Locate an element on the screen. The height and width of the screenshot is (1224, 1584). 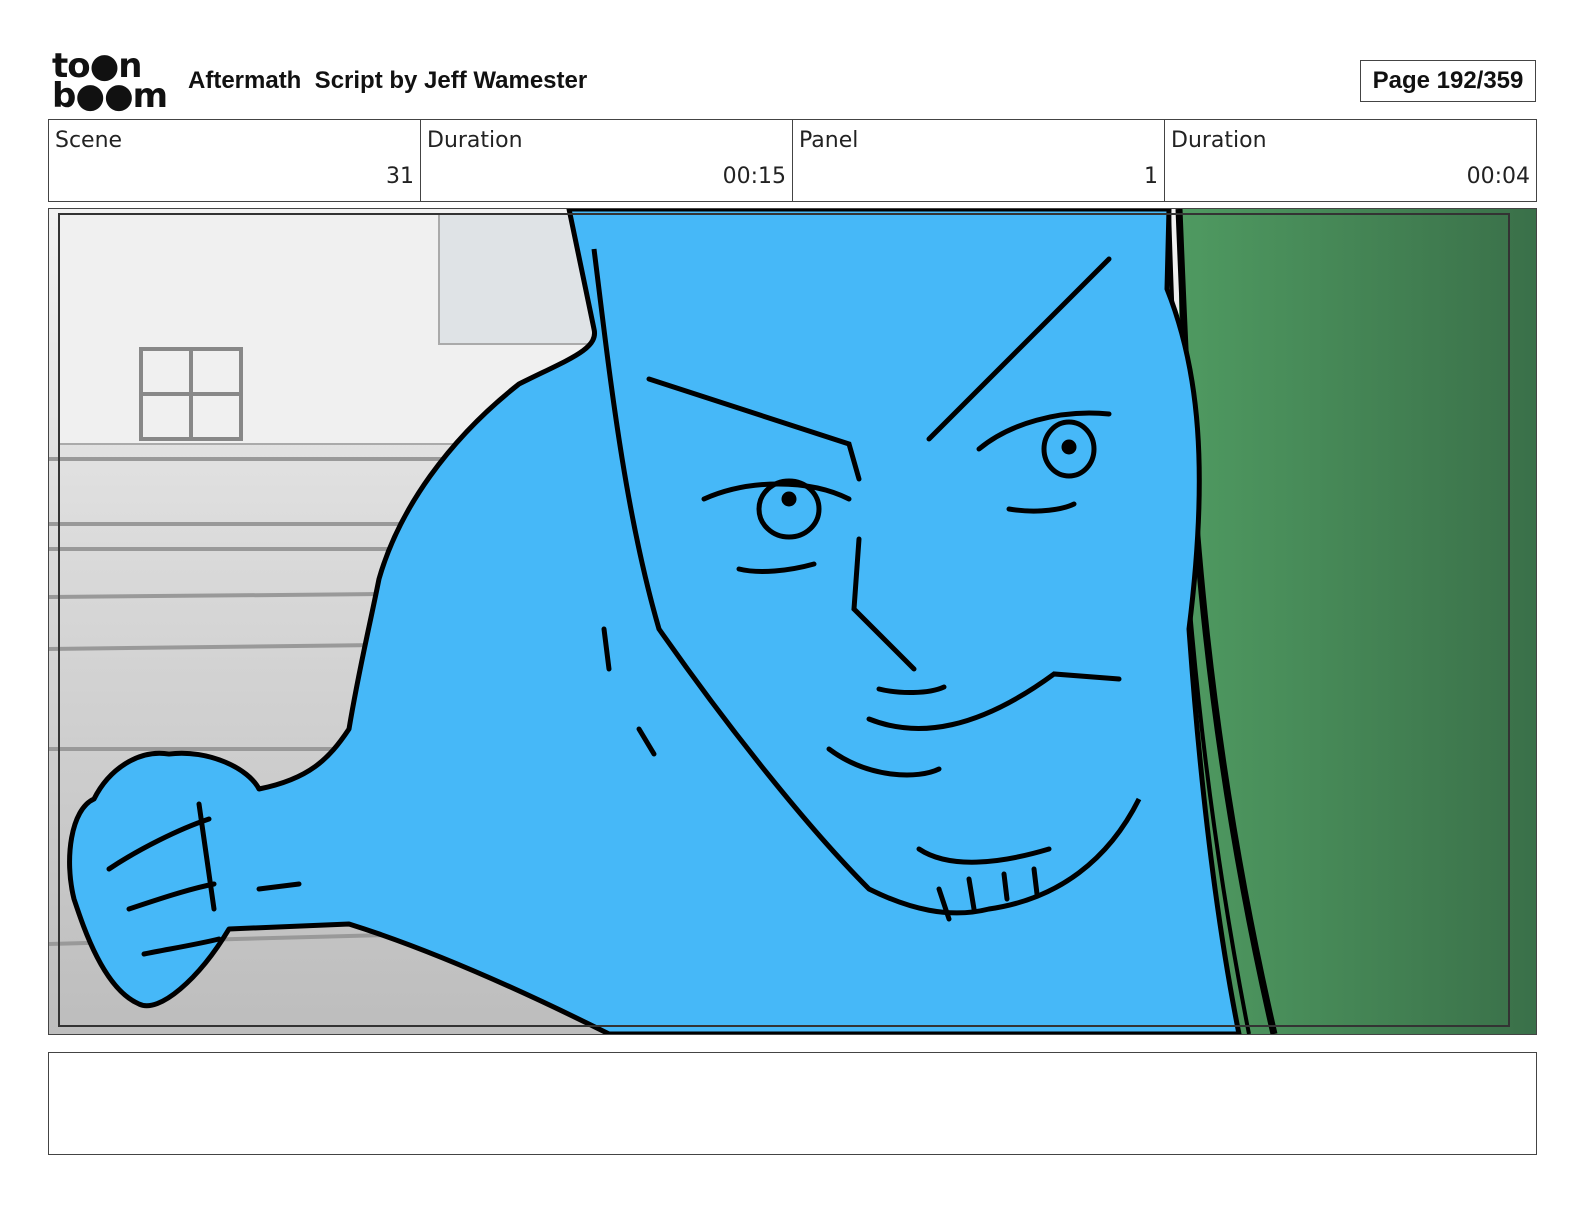
panel-duration-value: 00:04 is located at coordinates (1498, 176).